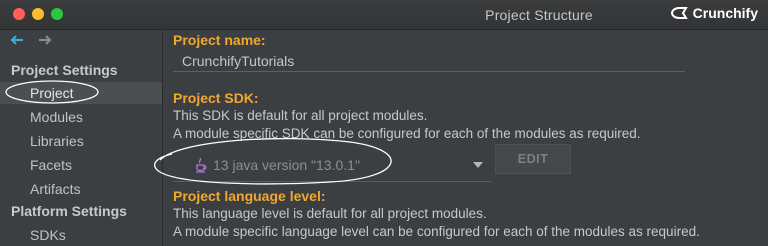 The image size is (768, 246). I want to click on sidebar-item-artifacts: Artifacts, so click(81, 189).